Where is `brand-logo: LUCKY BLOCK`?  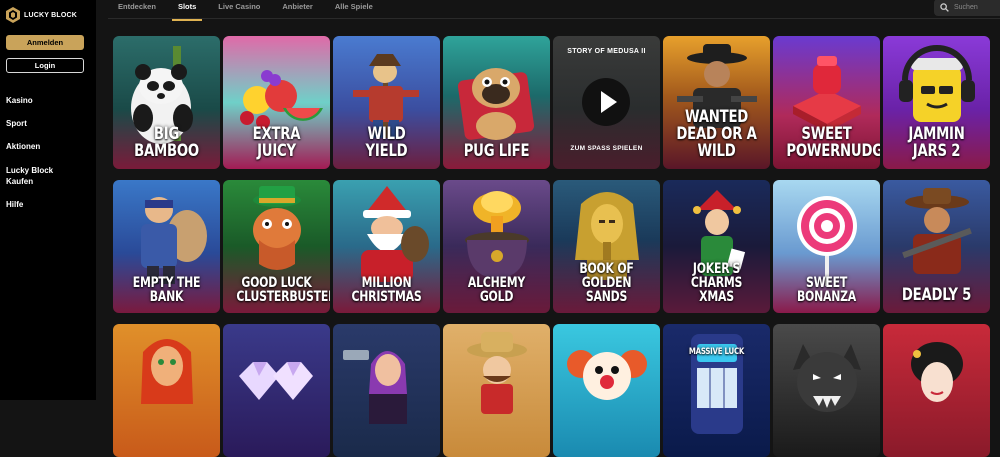 brand-logo: LUCKY BLOCK is located at coordinates (48, 15).